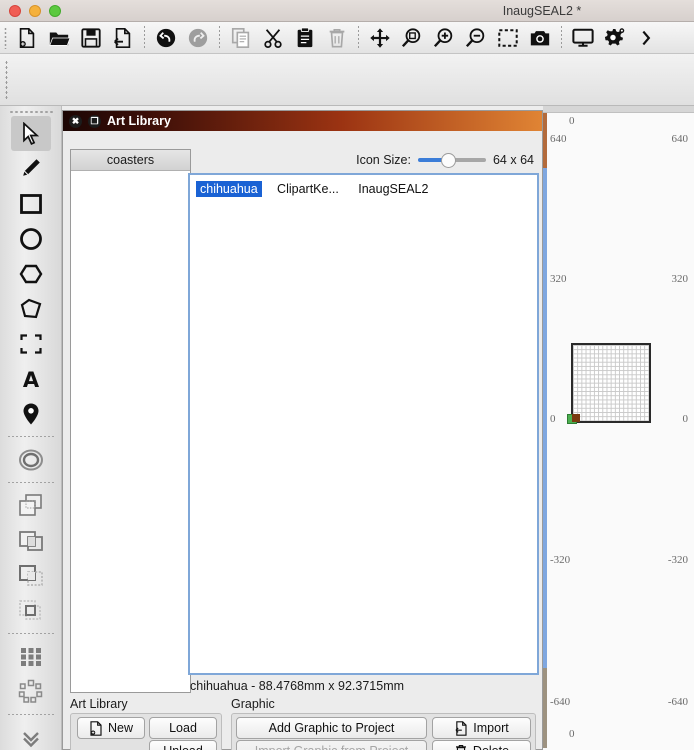 The height and width of the screenshot is (750, 694). What do you see at coordinates (513, 160) in the screenshot?
I see `icon-size-value: 64 x 64` at bounding box center [513, 160].